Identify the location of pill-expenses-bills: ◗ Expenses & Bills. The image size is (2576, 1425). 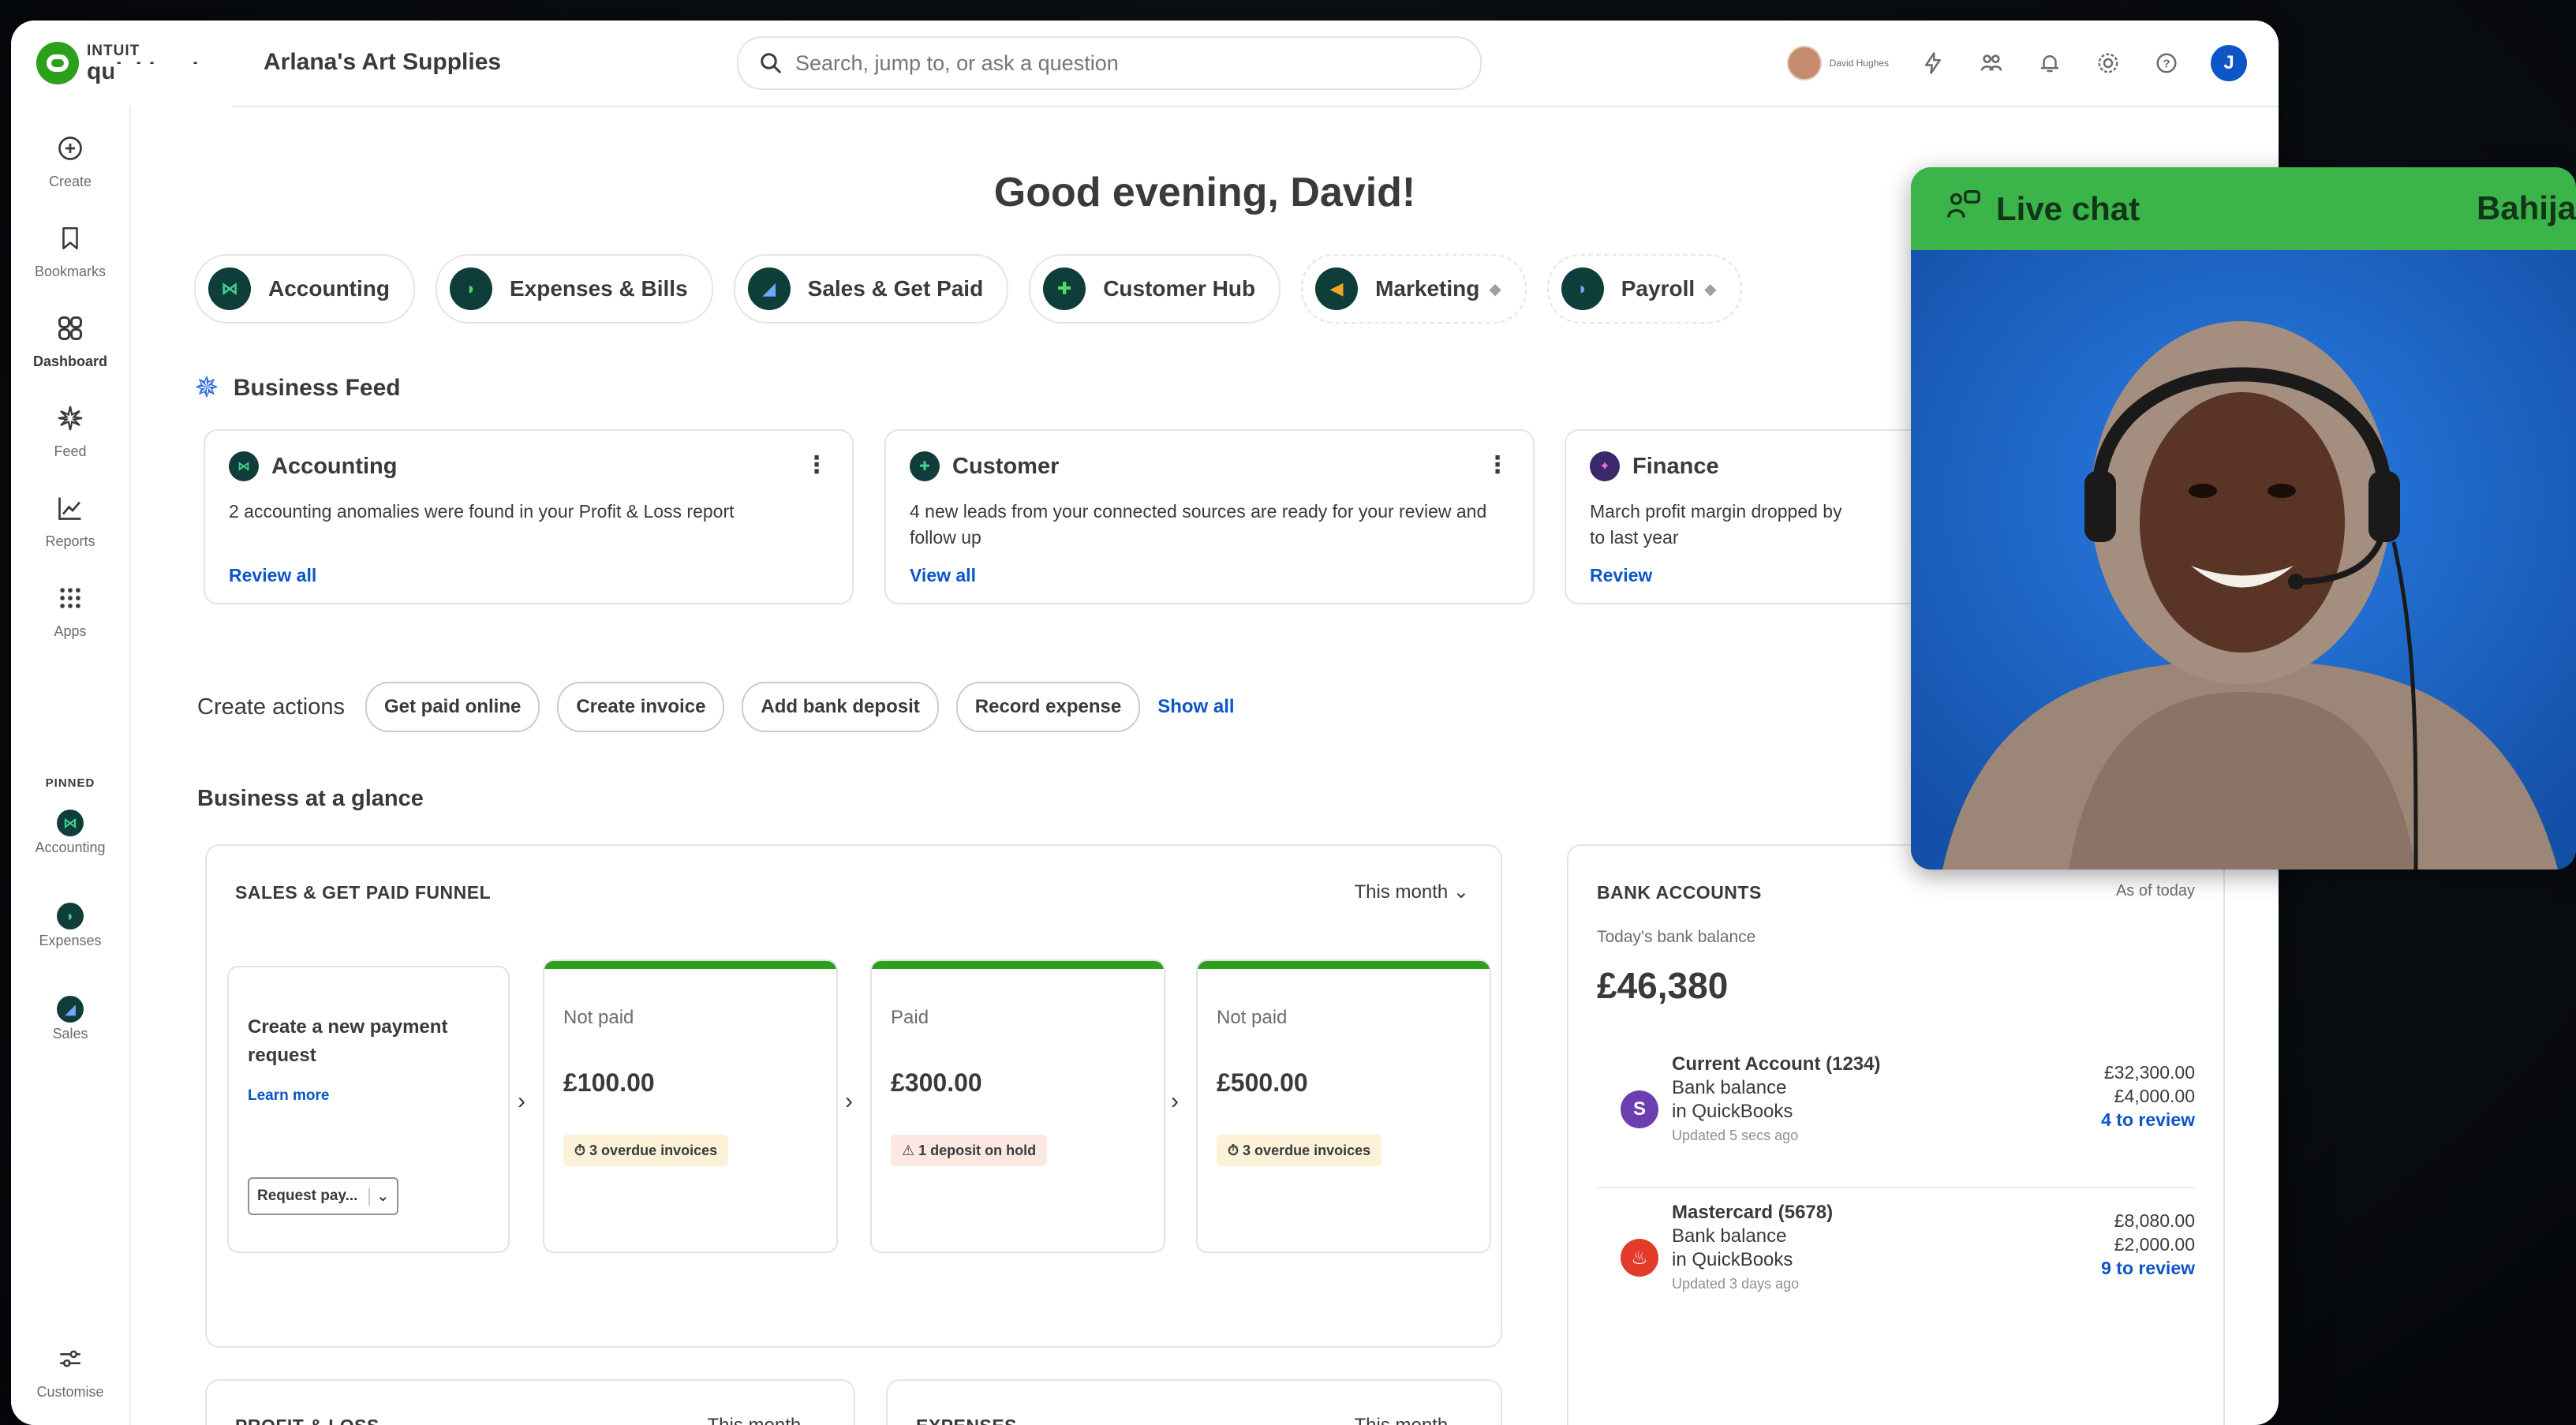
(574, 289).